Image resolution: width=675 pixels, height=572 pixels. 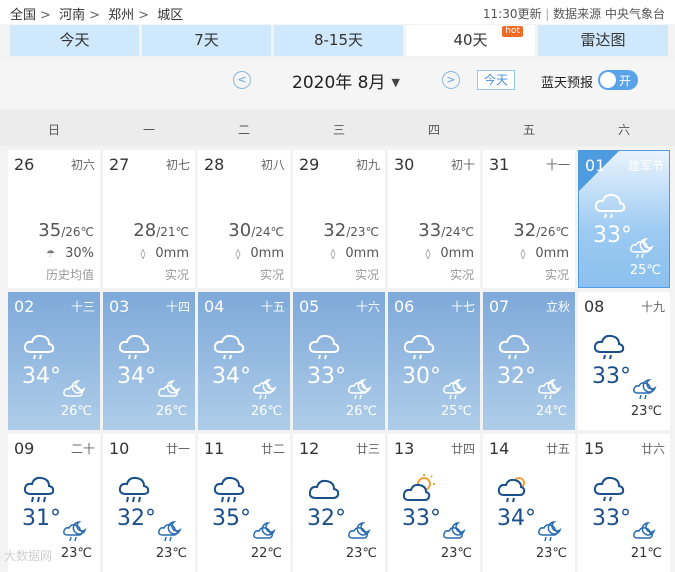 What do you see at coordinates (419, 491) in the screenshot?
I see `sun-cloud-icon` at bounding box center [419, 491].